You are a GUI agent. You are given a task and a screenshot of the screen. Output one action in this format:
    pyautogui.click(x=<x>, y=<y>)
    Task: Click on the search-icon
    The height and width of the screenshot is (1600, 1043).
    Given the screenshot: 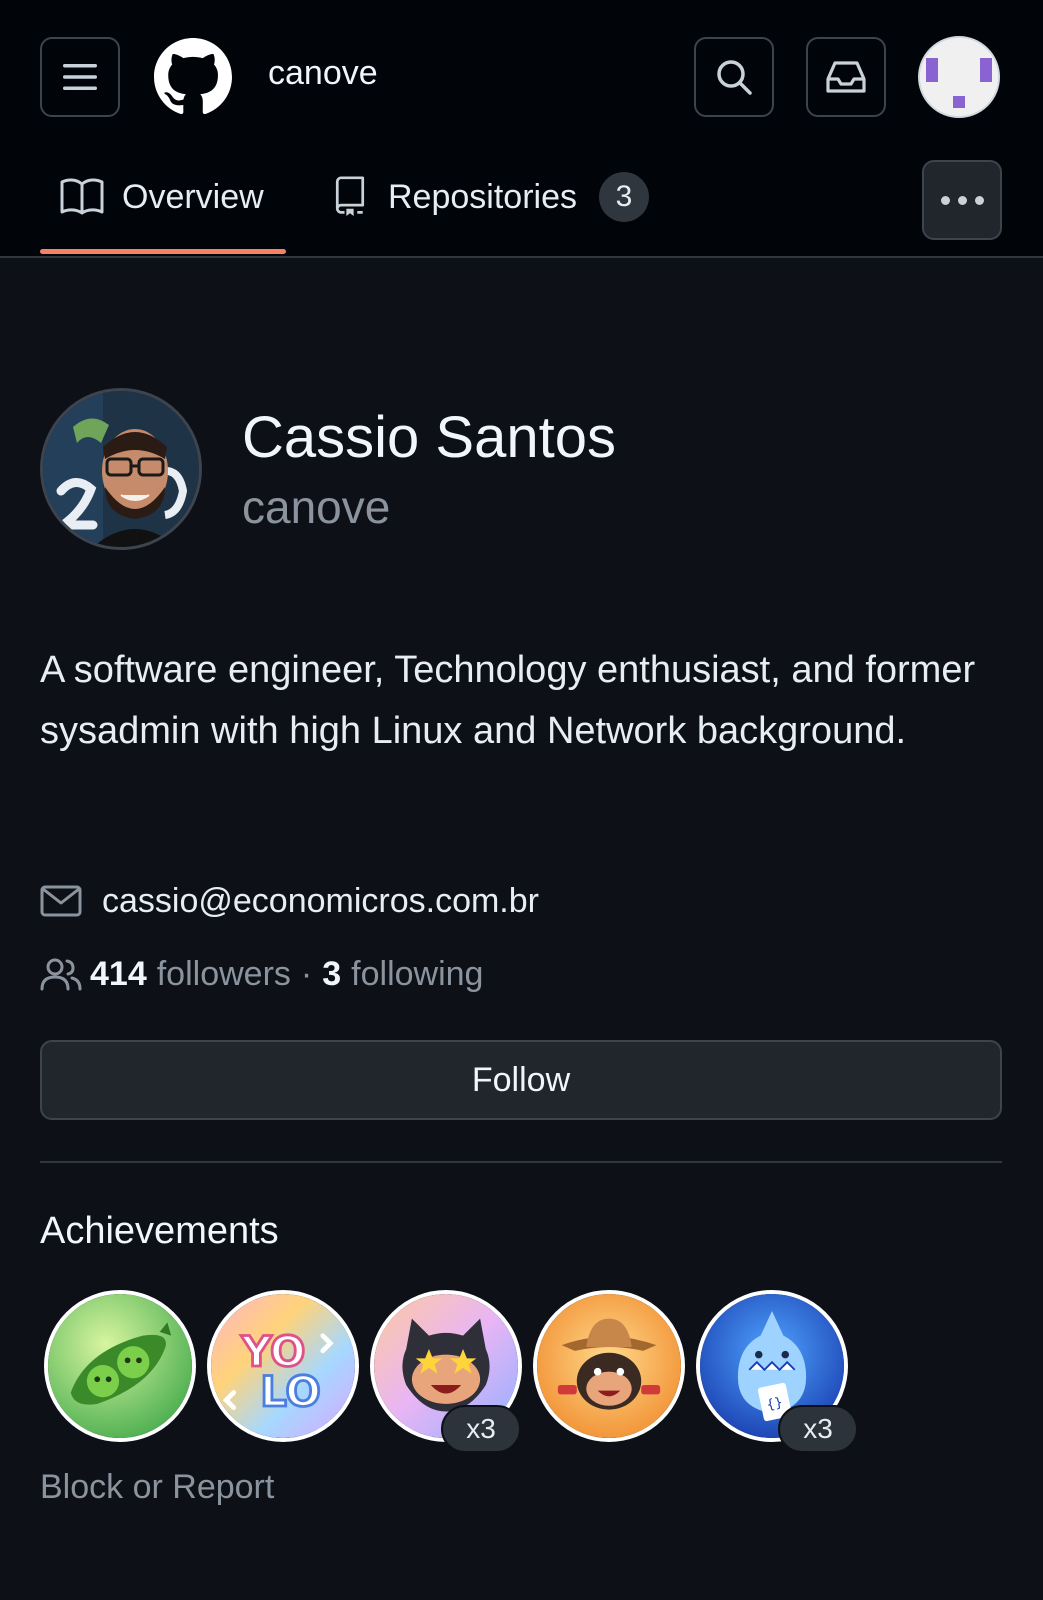 What is the action you would take?
    pyautogui.click(x=734, y=77)
    